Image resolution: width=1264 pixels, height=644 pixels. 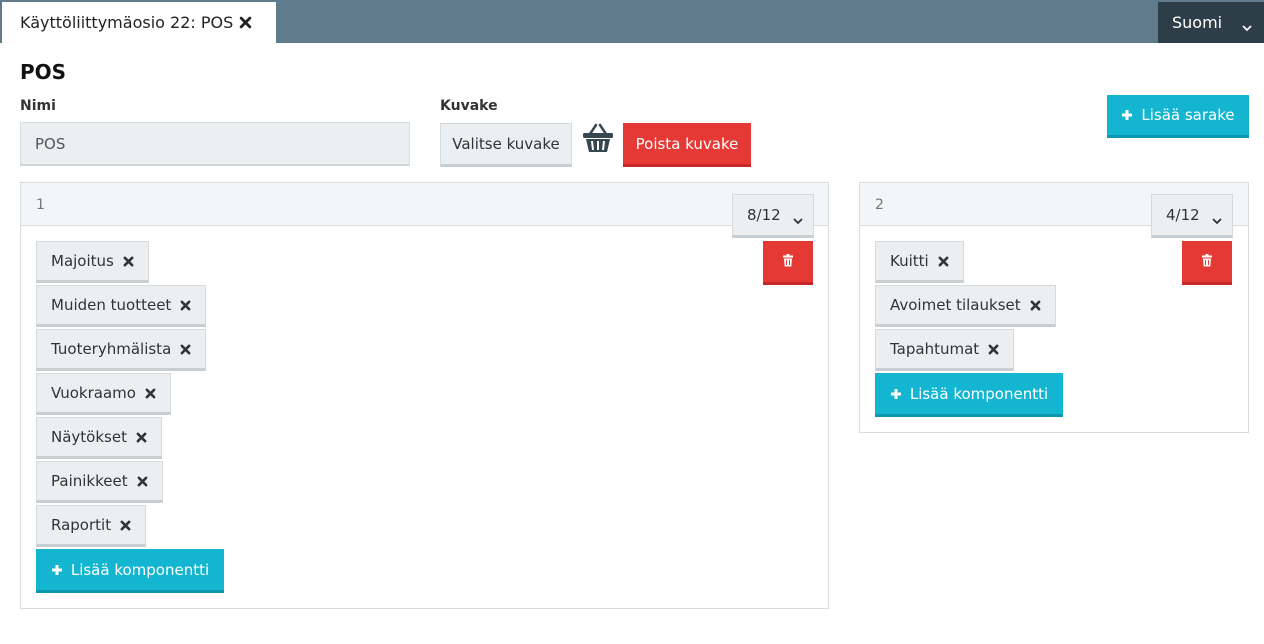 What do you see at coordinates (127, 22) in the screenshot?
I see `tab-title: Käyttöliittymäosio 22: POS` at bounding box center [127, 22].